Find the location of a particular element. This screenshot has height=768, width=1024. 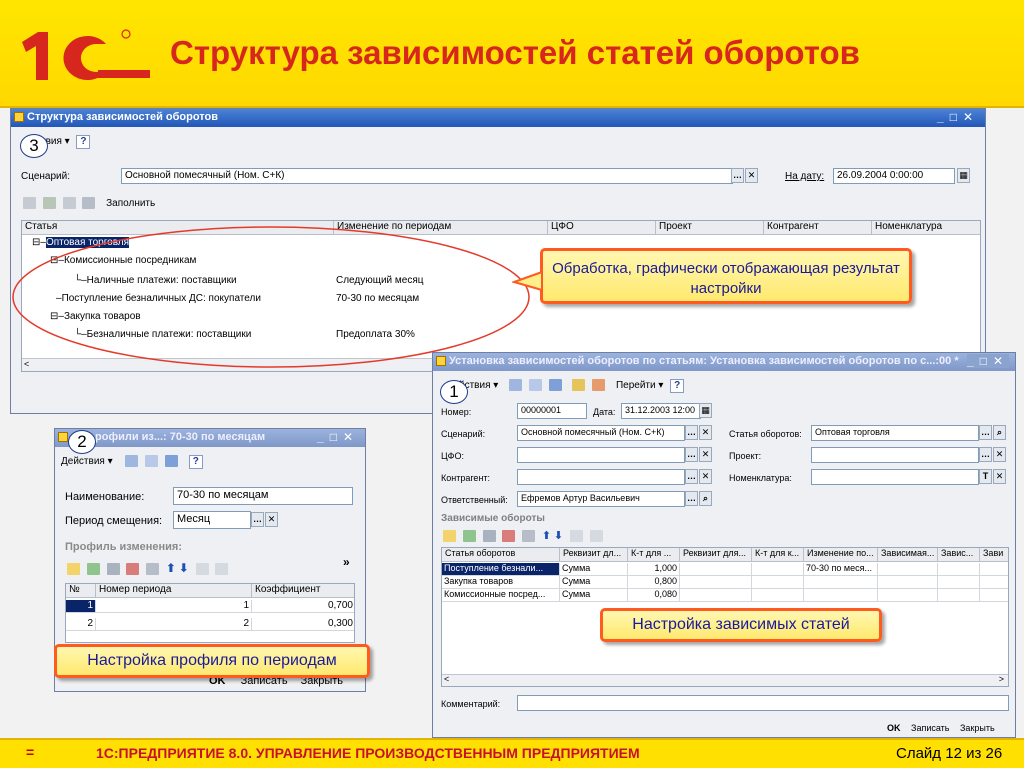

table-cell: 0,700 is located at coordinates (303, 606).